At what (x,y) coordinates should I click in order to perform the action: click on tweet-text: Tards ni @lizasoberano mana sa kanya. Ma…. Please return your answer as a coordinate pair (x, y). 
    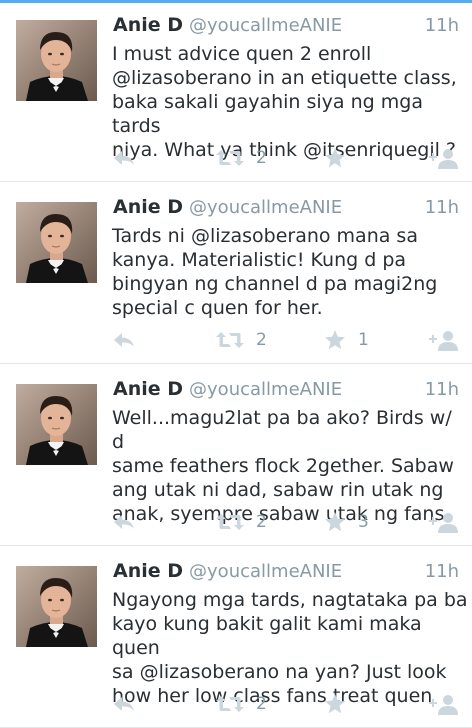
    Looking at the image, I should click on (275, 272).